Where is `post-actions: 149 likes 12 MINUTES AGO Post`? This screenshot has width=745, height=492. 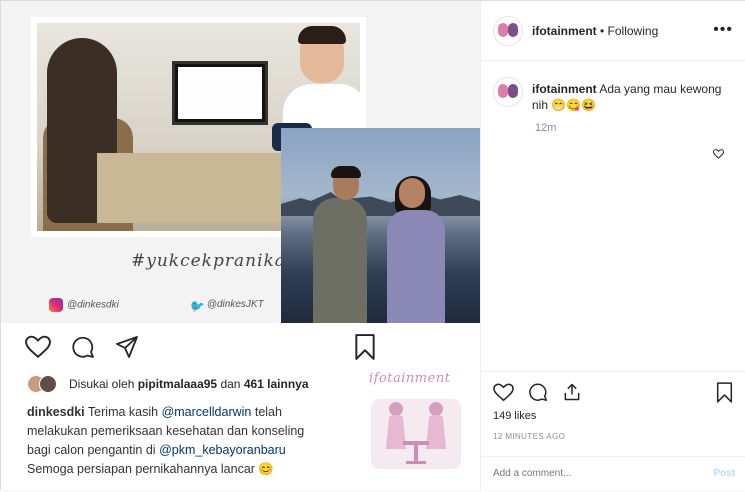 post-actions: 149 likes 12 MINUTES AGO Post is located at coordinates (613, 431).